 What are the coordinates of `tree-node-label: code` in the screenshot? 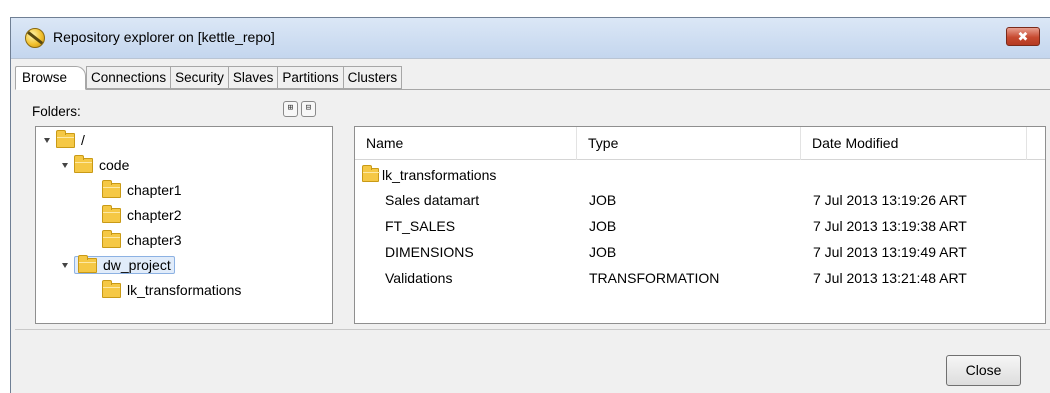 It's located at (114, 165).